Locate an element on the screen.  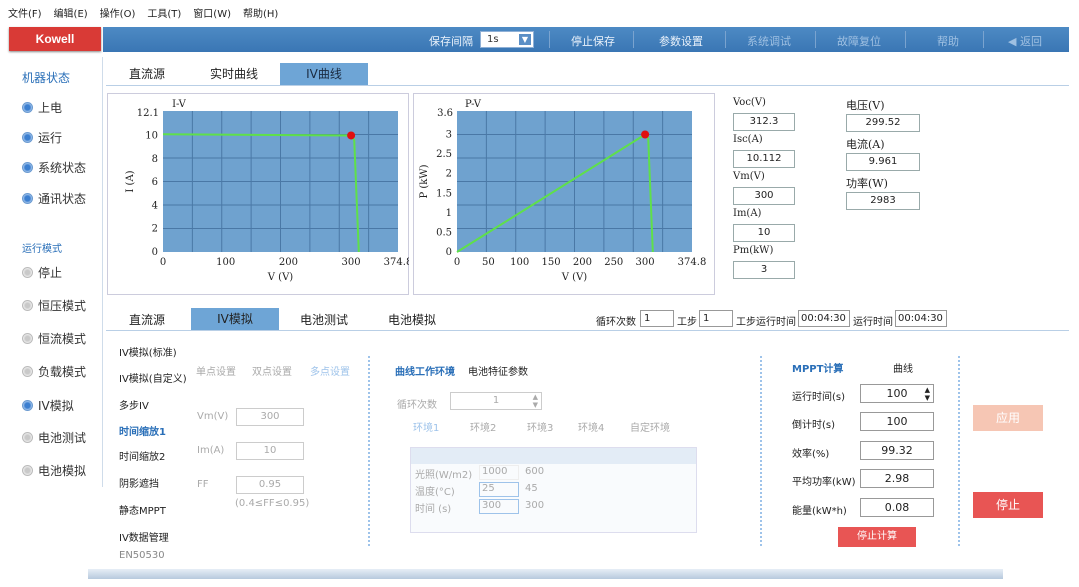
iv-menu-item: IV模拟(标准) is located at coordinates (148, 351).